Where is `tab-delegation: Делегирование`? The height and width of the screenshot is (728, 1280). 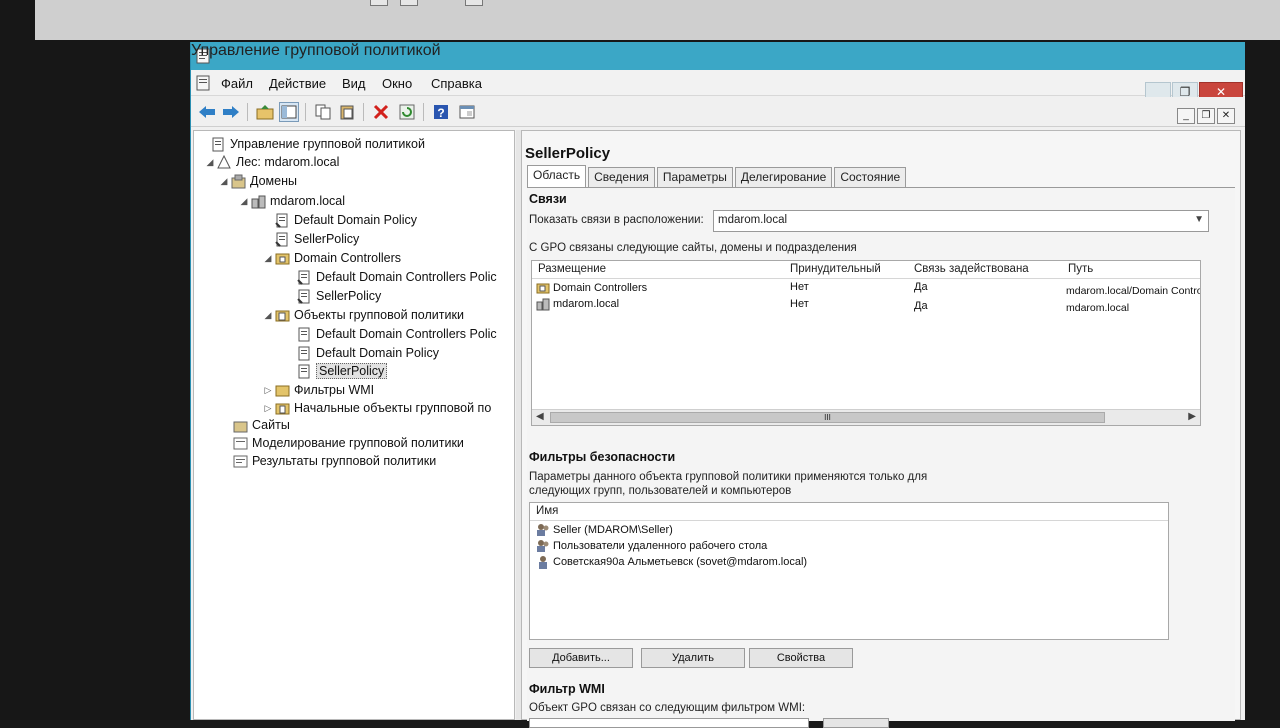 tab-delegation: Делегирование is located at coordinates (783, 177).